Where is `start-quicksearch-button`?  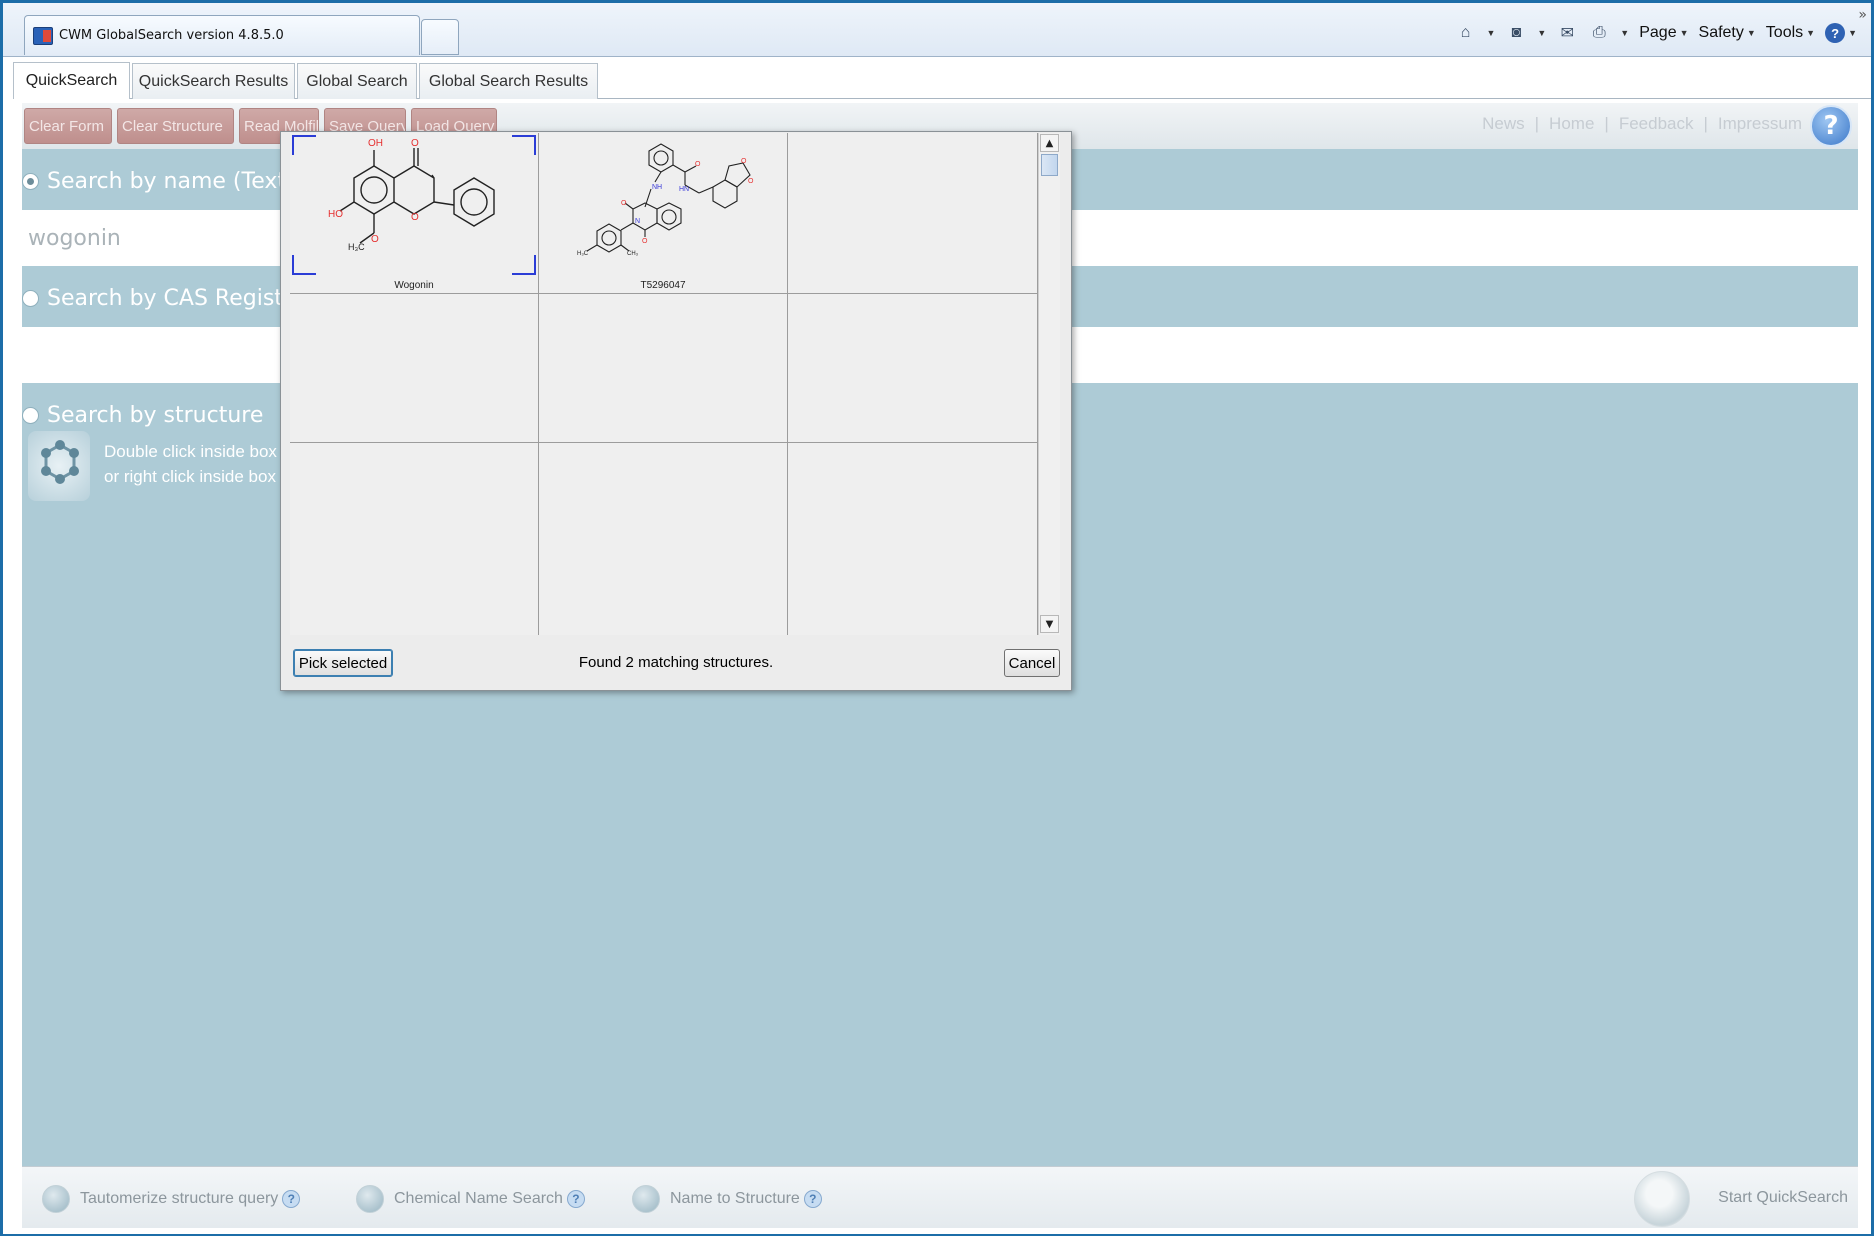
start-quicksearch-button is located at coordinates (1662, 1199).